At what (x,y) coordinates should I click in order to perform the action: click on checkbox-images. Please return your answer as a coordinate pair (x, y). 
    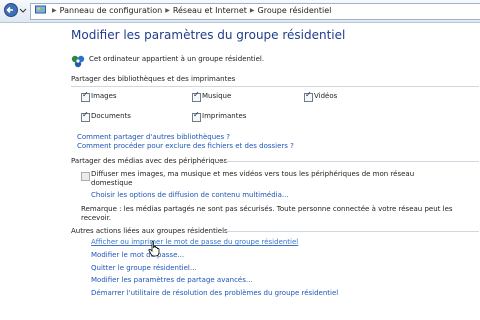
    Looking at the image, I should click on (85, 96).